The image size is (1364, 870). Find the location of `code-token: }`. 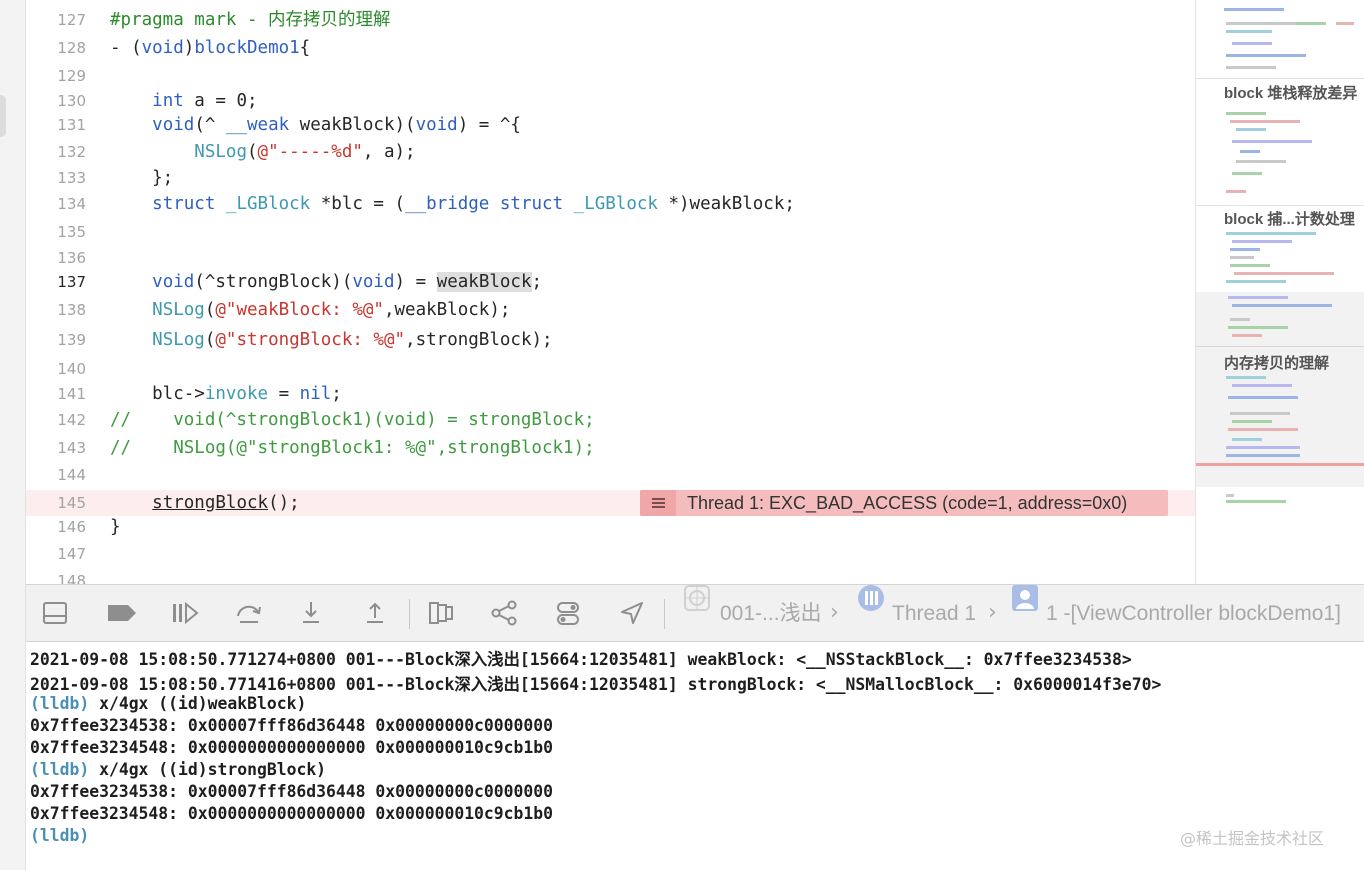

code-token: } is located at coordinates (115, 527).